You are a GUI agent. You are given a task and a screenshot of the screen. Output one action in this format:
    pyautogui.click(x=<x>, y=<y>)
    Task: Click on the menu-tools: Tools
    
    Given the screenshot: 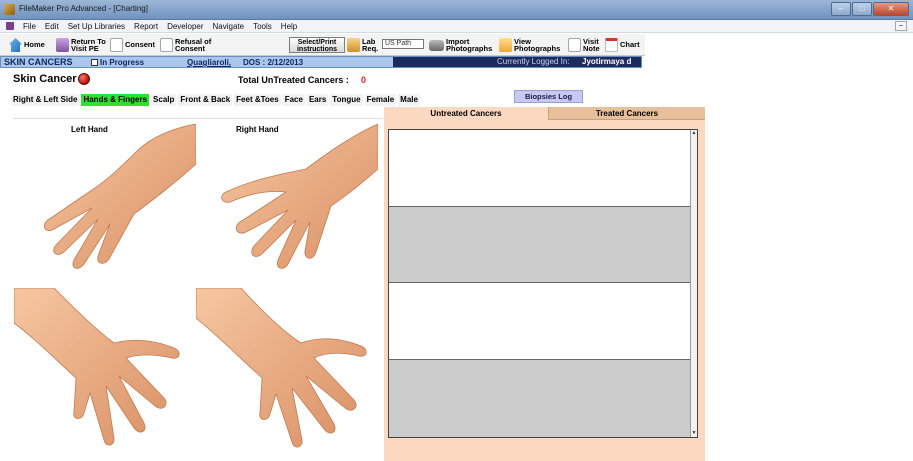 What is the action you would take?
    pyautogui.click(x=262, y=26)
    